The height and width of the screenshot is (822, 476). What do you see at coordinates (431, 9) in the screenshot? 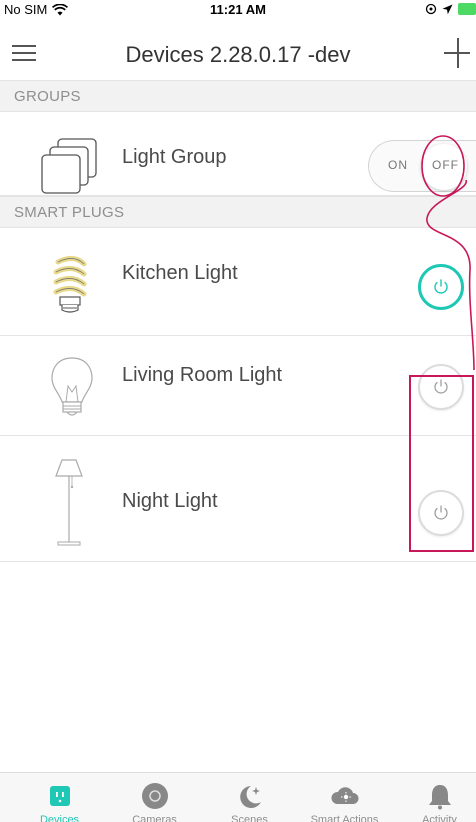
I see `rotation-lock-icon` at bounding box center [431, 9].